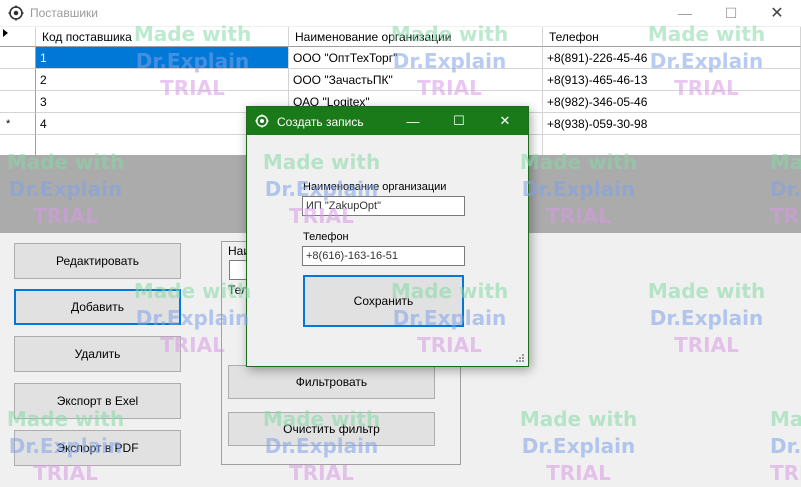  I want to click on cell-new, so click(672, 146).